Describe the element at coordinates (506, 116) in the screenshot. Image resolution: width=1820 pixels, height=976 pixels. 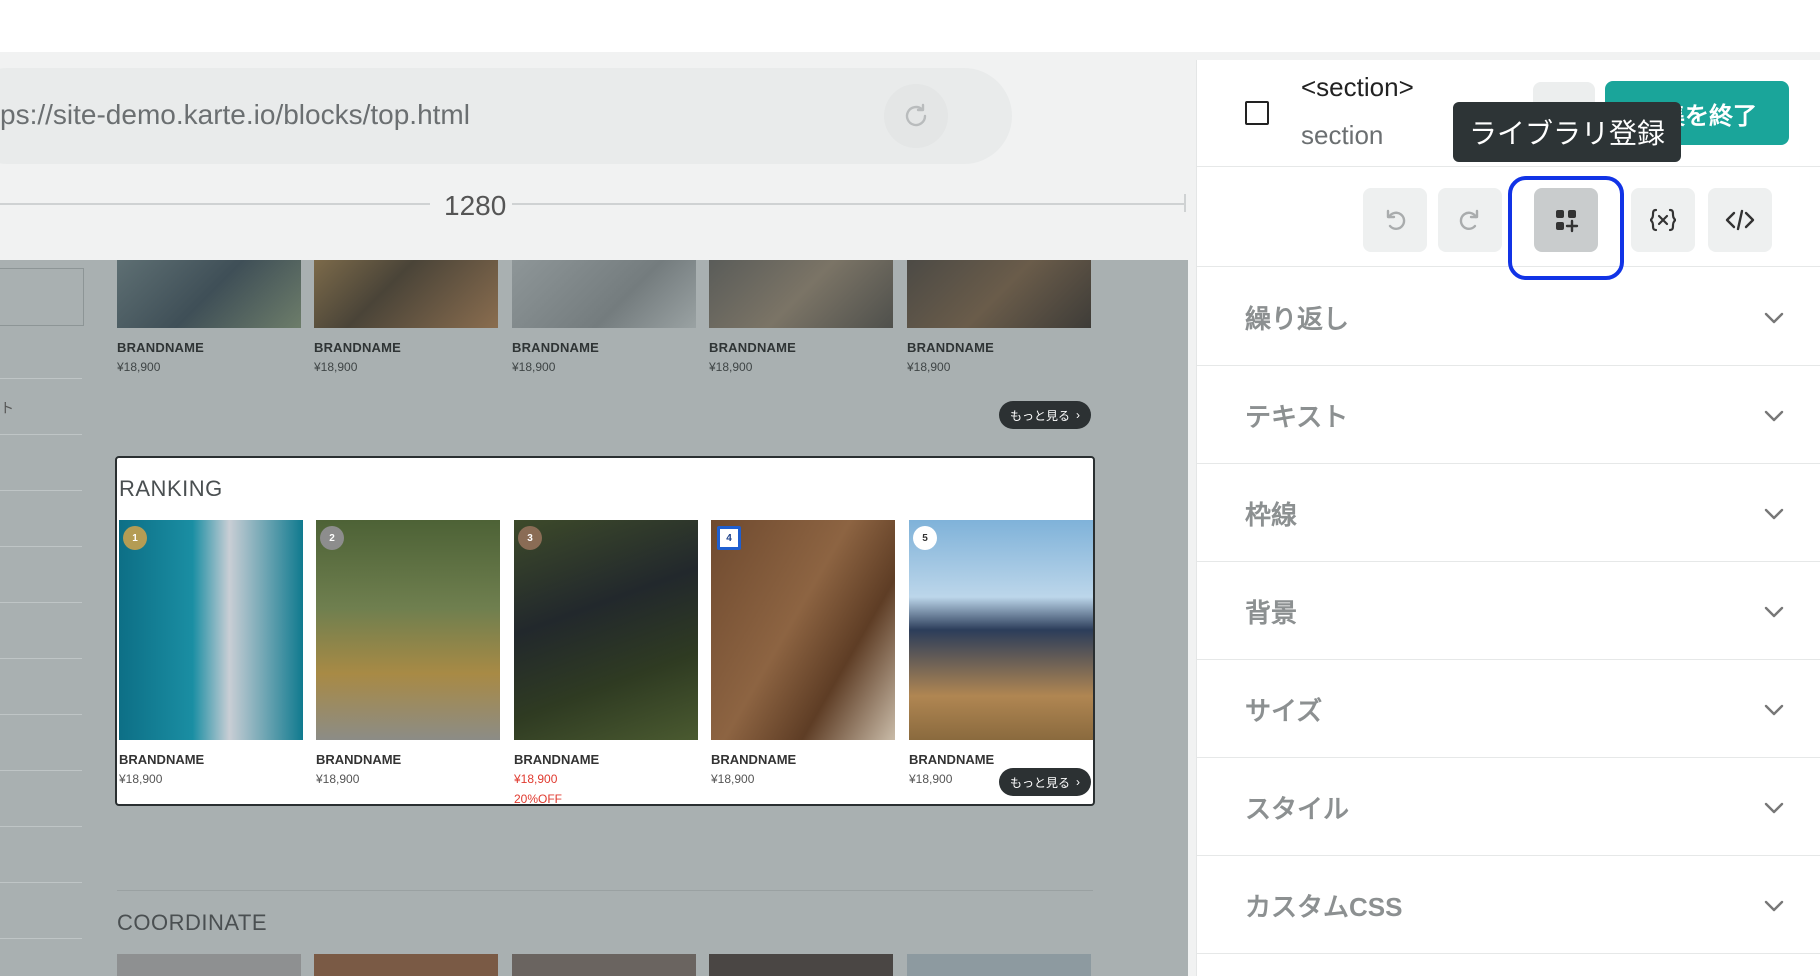
I see `url-bar: ps://site-demo.karte.io/blocks/top.html` at that location.